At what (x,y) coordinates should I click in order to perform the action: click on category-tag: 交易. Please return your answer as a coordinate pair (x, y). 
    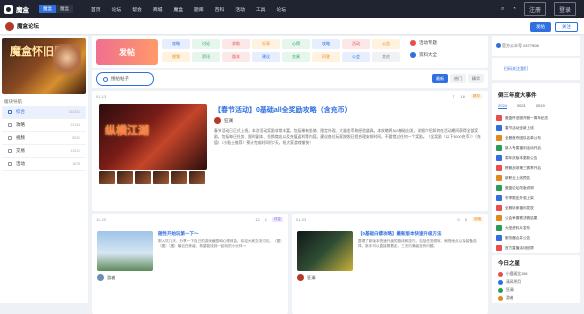
    Looking at the image, I should click on (296, 57).